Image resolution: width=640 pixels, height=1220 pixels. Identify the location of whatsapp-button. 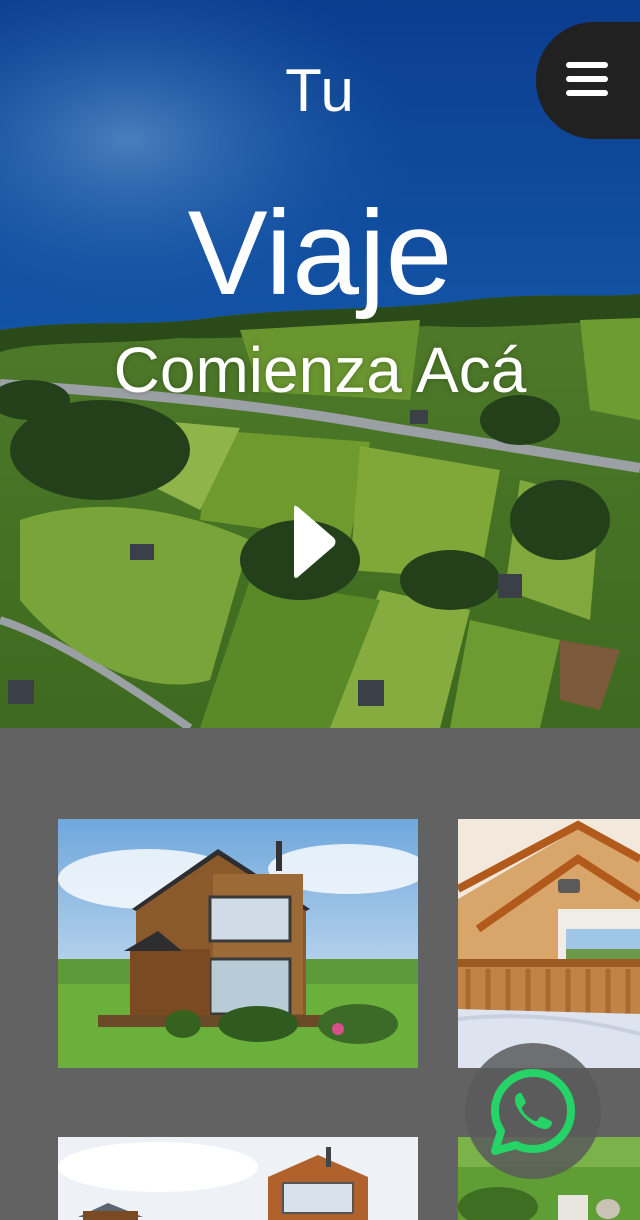
(533, 1111).